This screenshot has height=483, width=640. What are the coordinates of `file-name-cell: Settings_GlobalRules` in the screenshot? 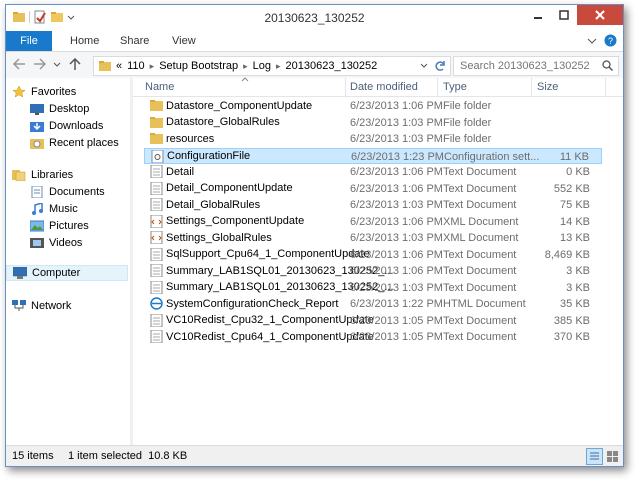 It's located at (211, 237).